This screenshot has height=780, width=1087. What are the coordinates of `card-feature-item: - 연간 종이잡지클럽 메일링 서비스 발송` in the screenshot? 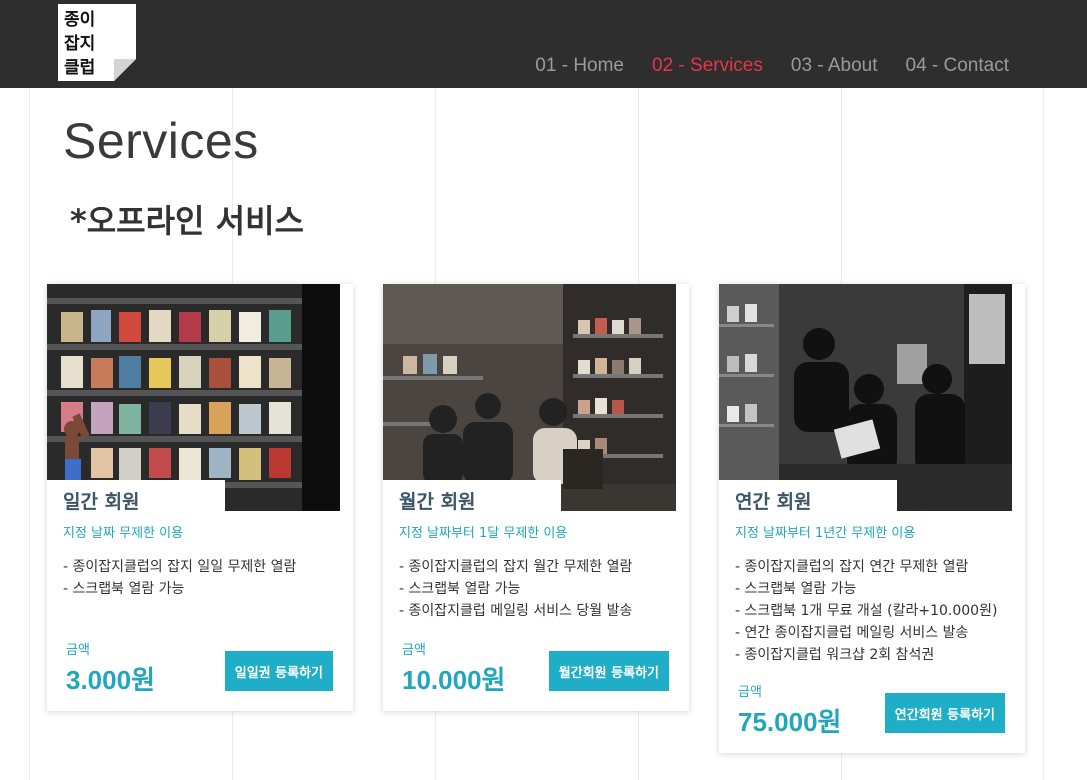 It's located at (852, 633).